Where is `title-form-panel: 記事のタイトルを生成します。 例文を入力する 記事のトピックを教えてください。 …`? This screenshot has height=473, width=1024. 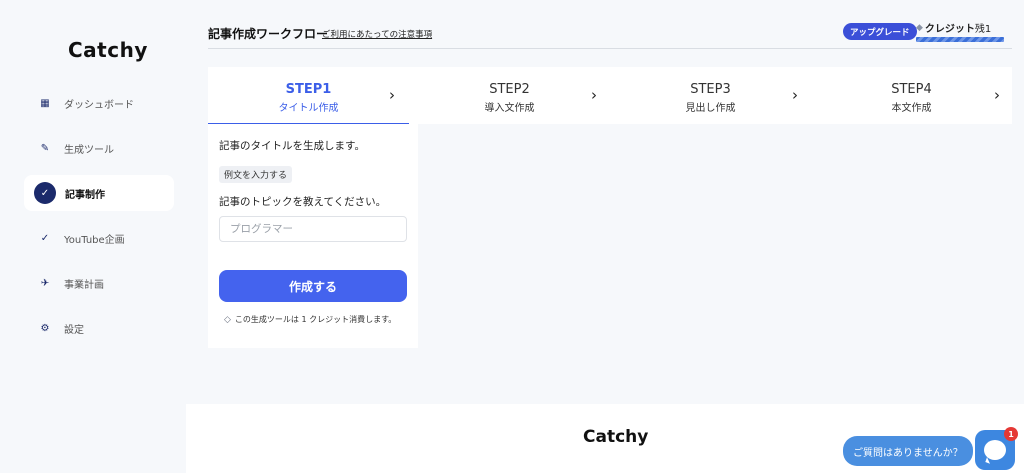 title-form-panel: 記事のタイトルを生成します。 例文を入力する 記事のトピックを教えてください。 … is located at coordinates (313, 236).